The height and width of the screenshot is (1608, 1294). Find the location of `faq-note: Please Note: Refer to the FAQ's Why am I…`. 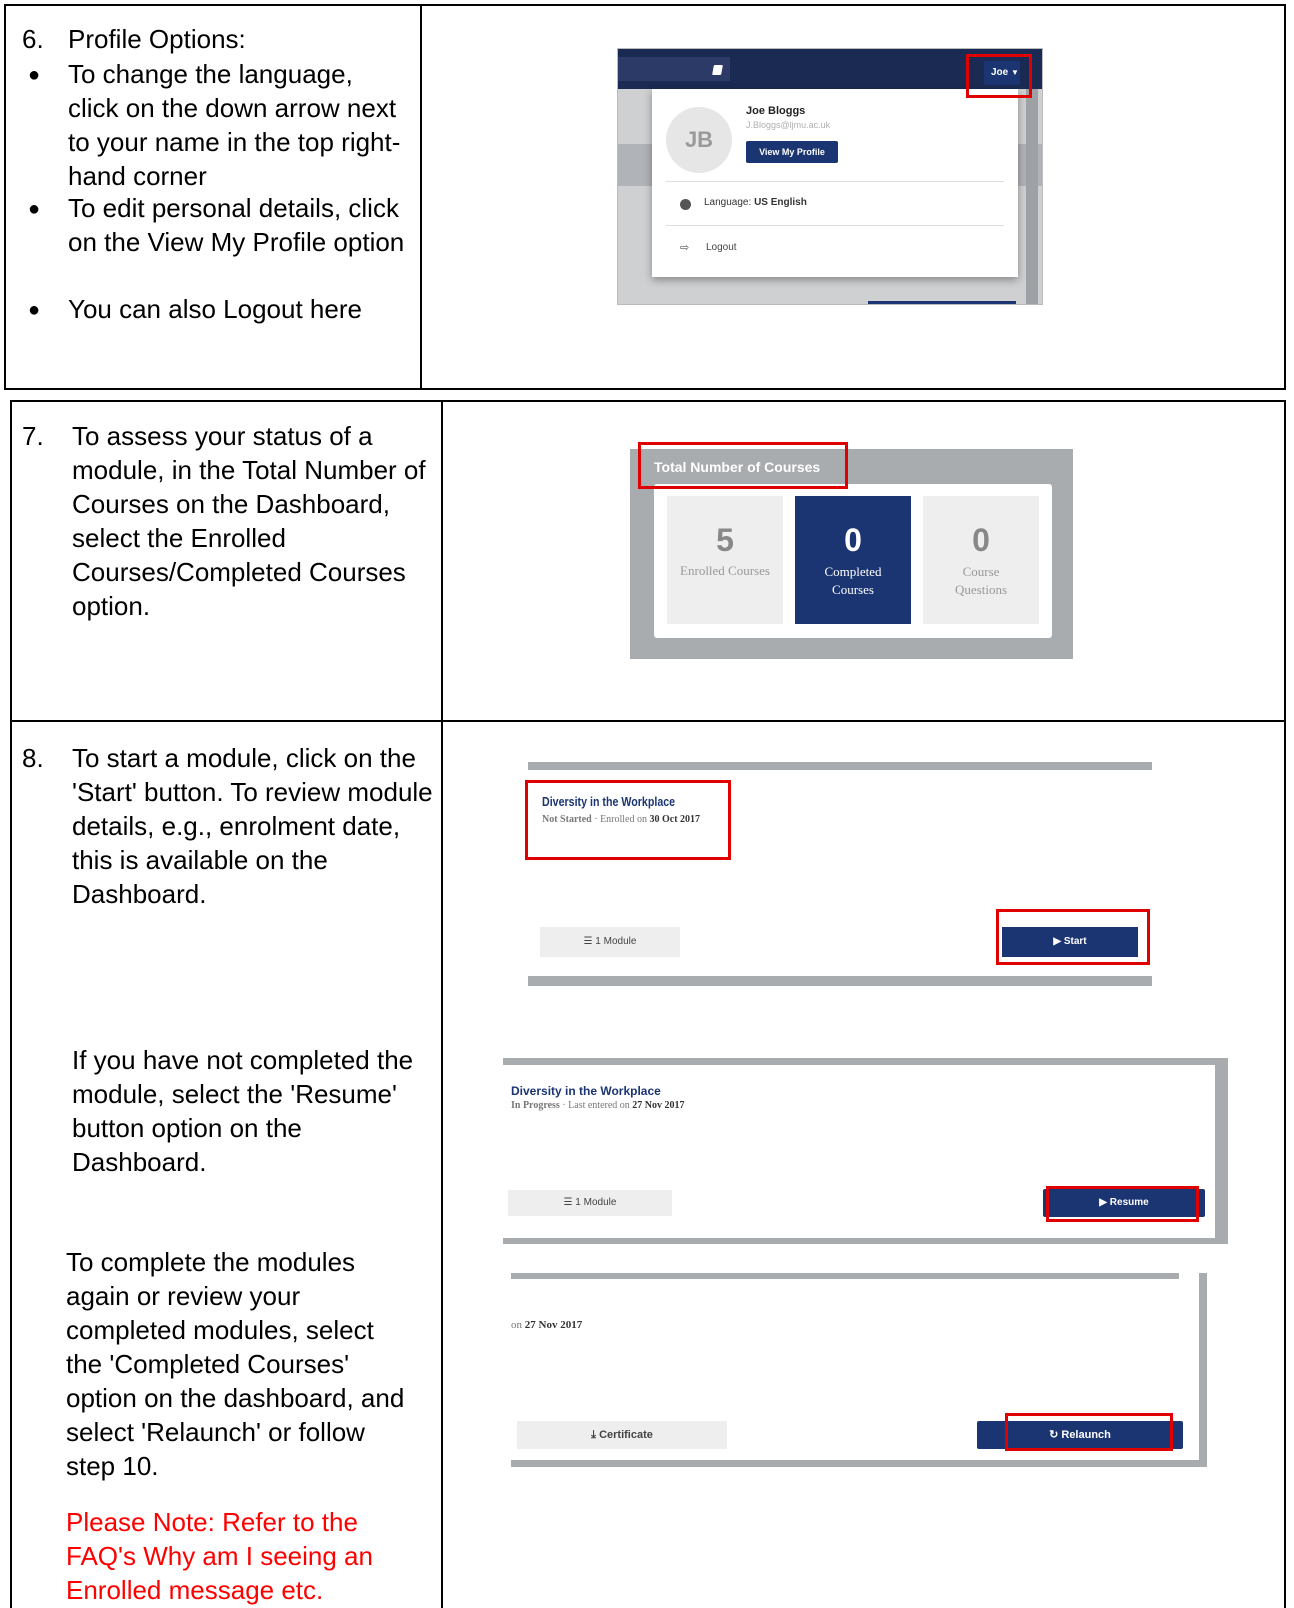

faq-note: Please Note: Refer to the FAQ's Why am I… is located at coordinates (219, 1556).